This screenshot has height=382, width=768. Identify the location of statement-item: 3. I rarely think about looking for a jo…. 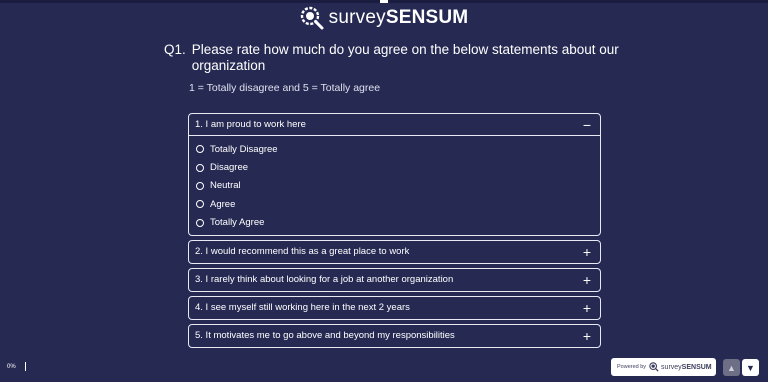
(394, 279).